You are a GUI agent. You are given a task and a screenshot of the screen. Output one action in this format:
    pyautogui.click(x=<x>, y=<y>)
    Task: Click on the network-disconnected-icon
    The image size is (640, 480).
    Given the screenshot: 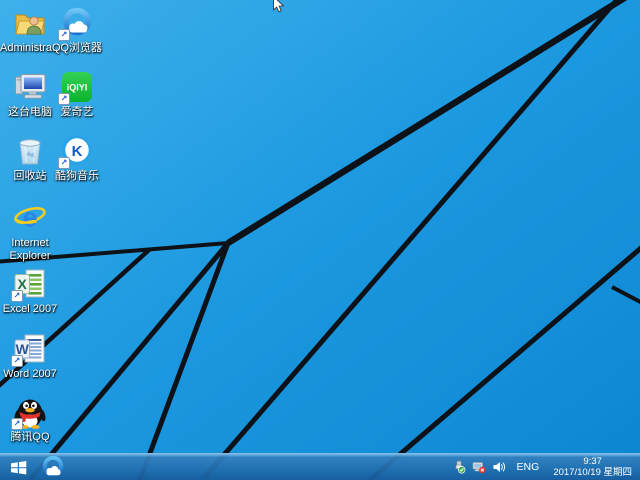 What is the action you would take?
    pyautogui.click(x=479, y=467)
    